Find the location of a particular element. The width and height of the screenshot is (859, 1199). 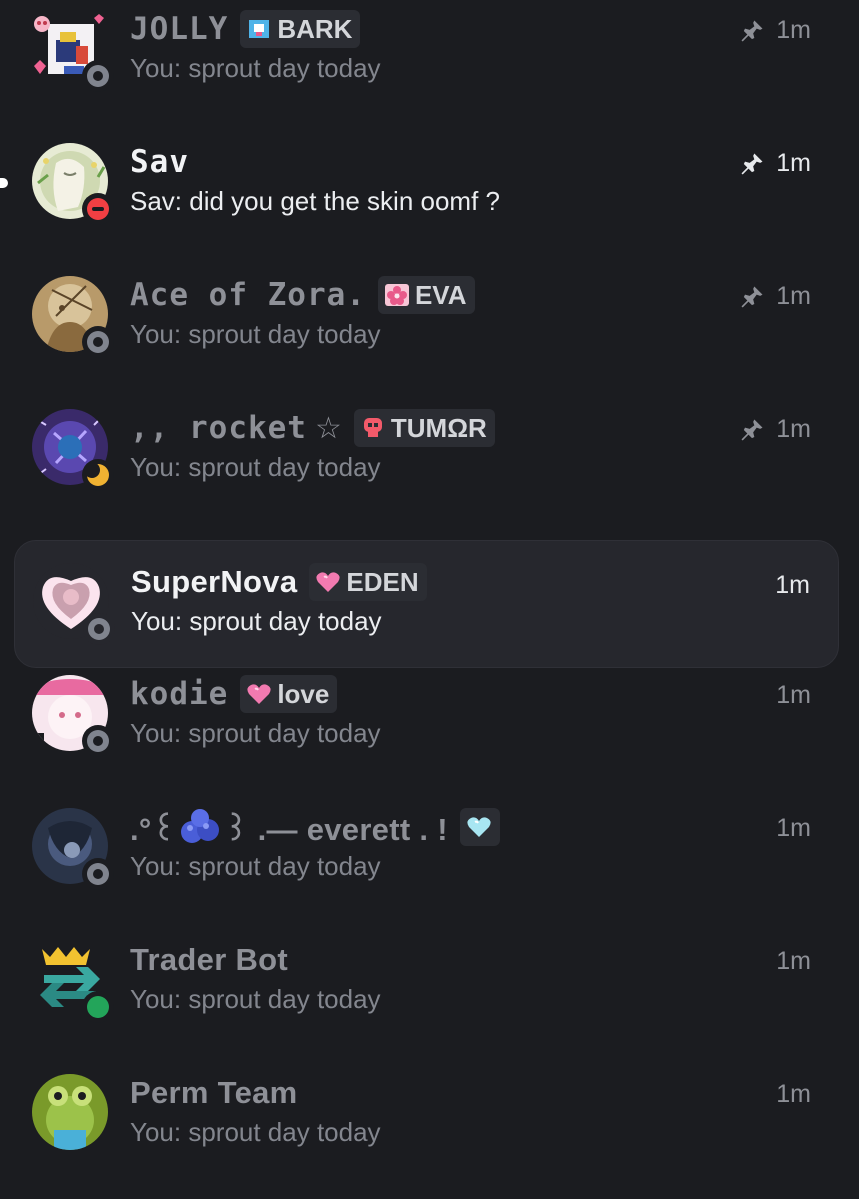

status-idle-icon is located at coordinates (98, 475).